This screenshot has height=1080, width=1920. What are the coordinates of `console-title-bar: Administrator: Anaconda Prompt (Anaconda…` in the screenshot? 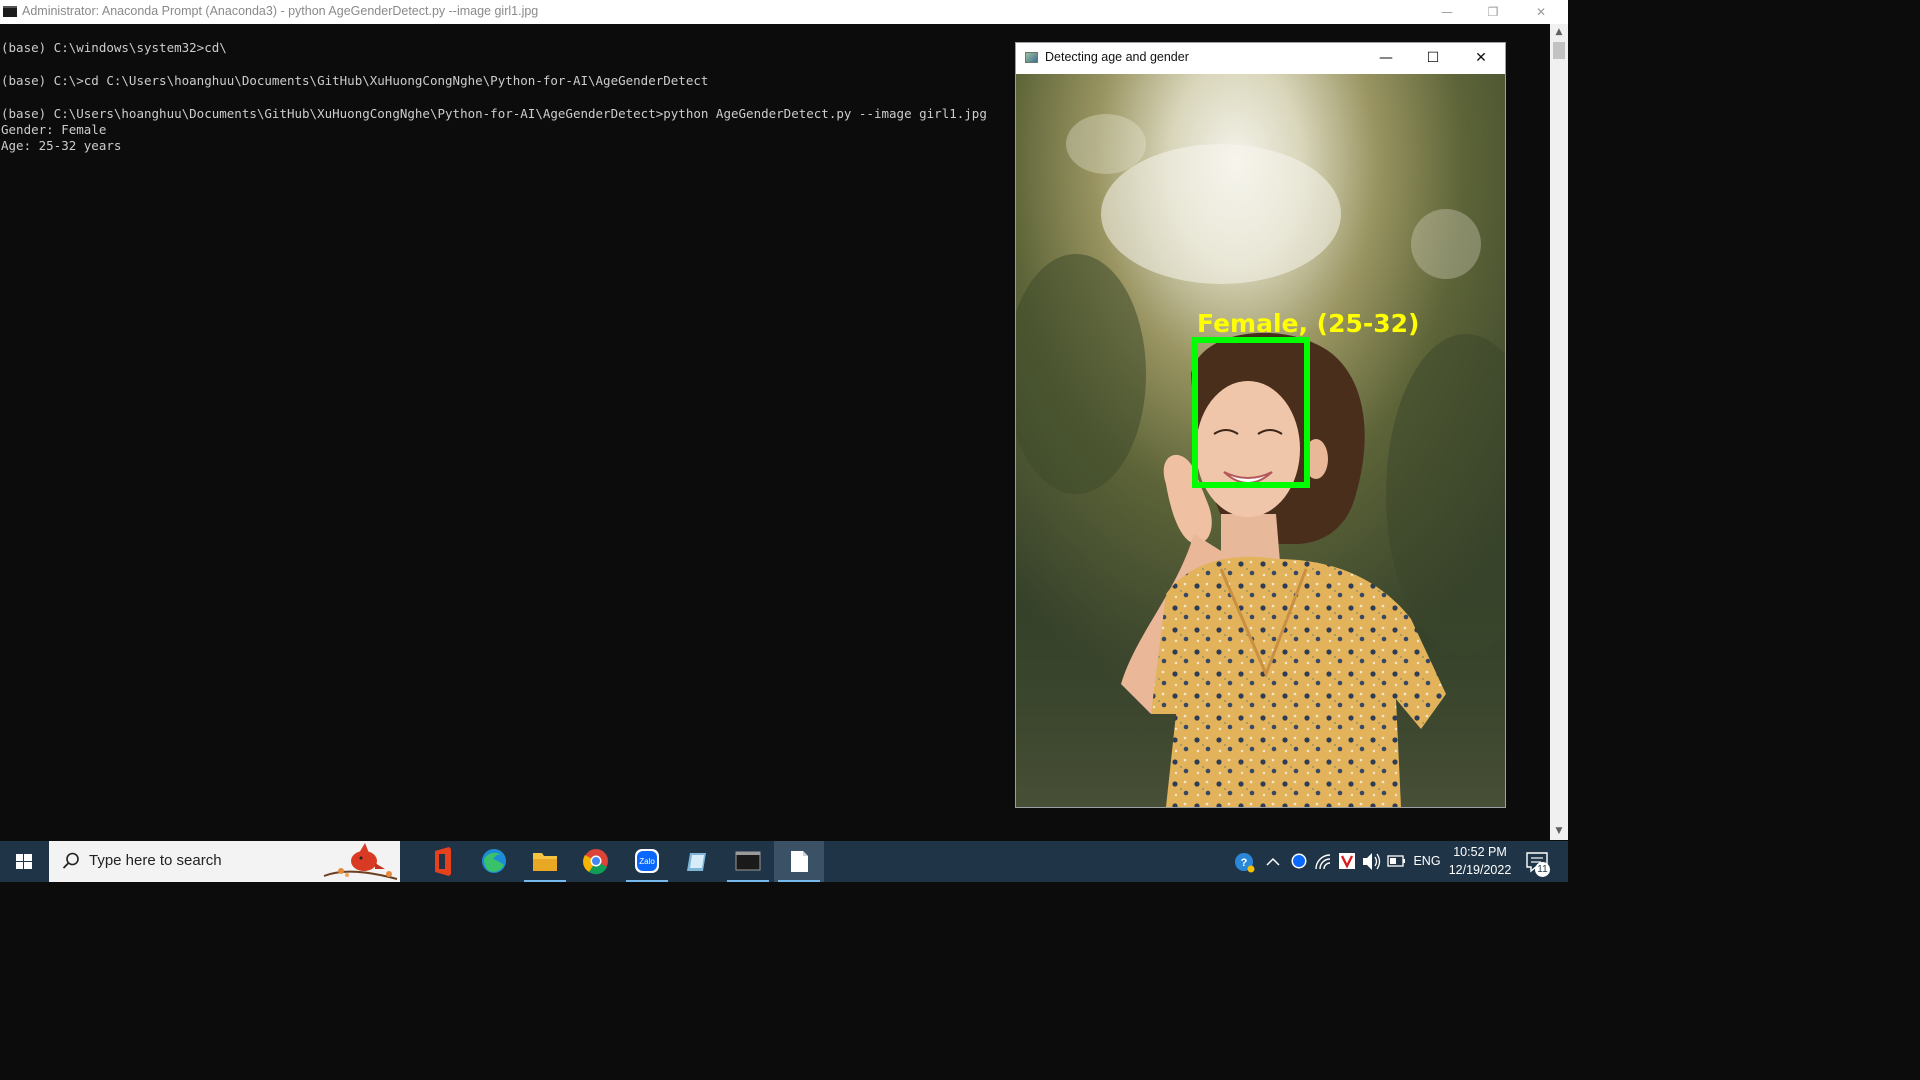 It's located at (784, 12).